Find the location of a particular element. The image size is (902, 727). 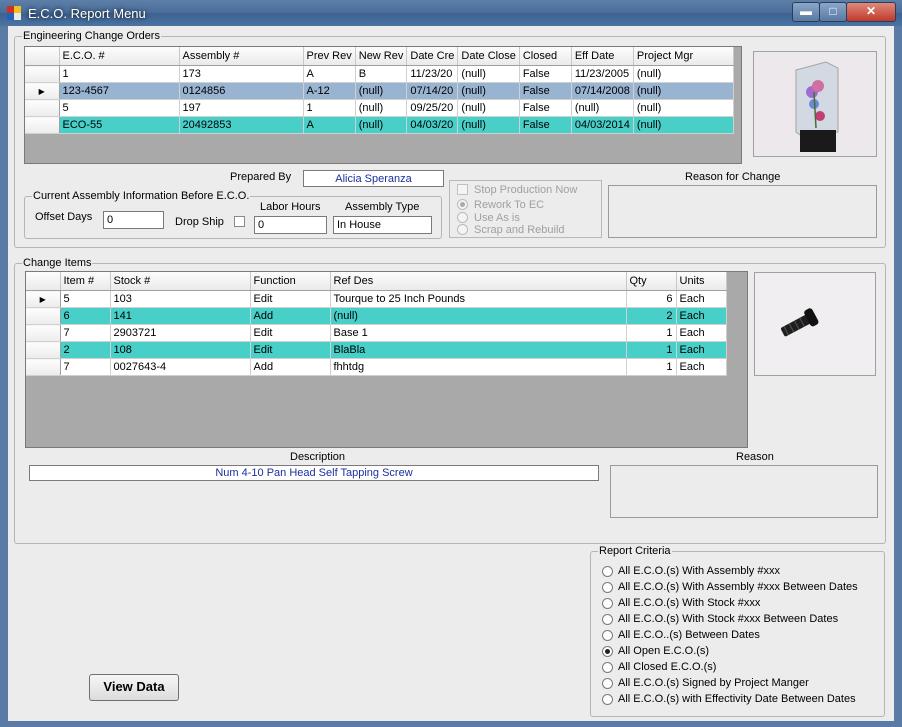

title-bar: E.C.O. Report Menu ▬ □ ✕ is located at coordinates (451, 13).